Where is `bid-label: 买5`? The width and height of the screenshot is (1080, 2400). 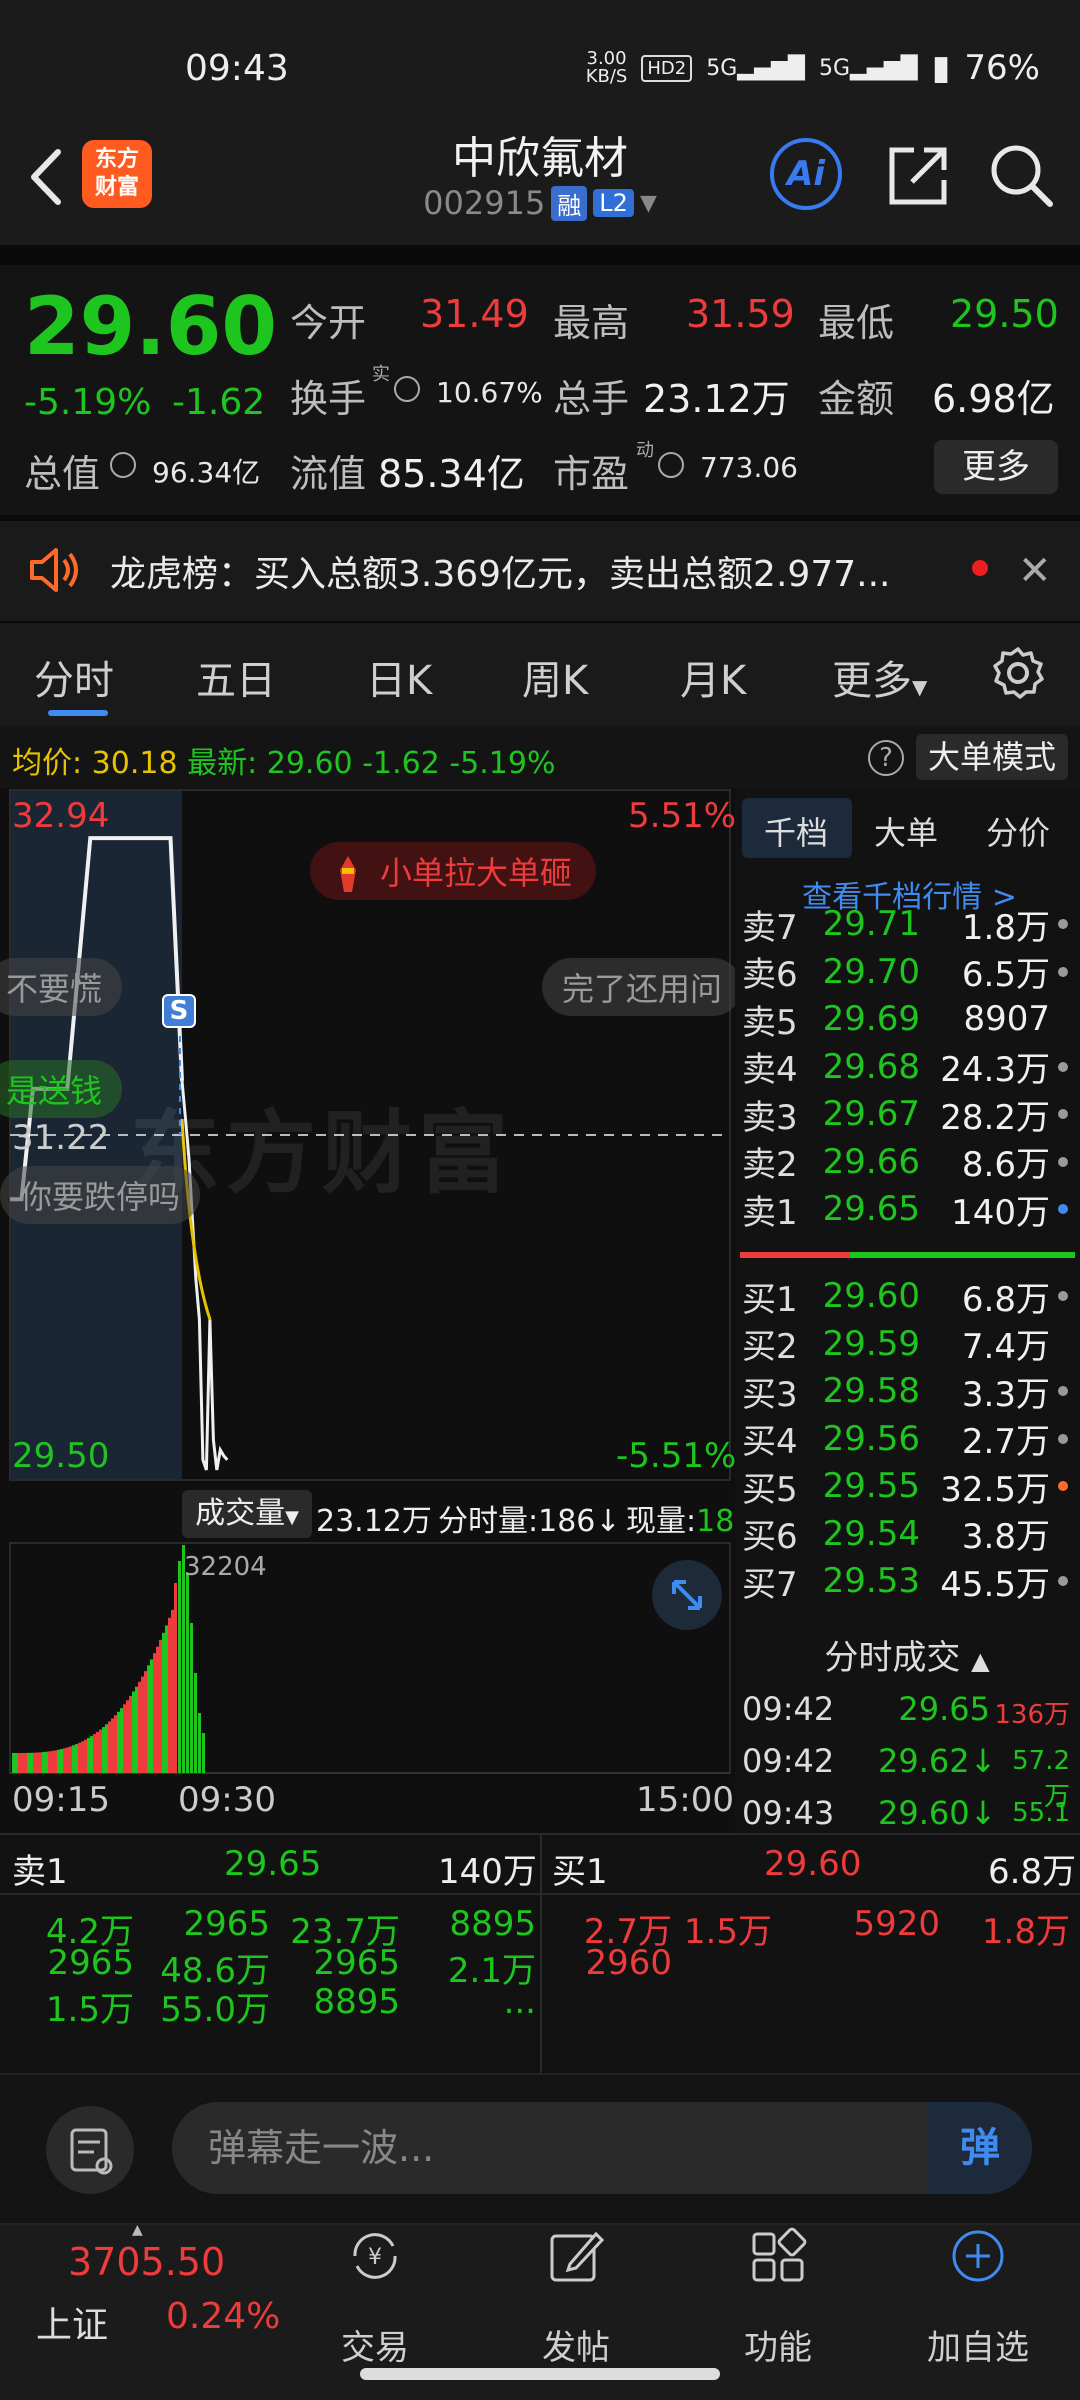
bid-label: 买5 is located at coordinates (770, 1489).